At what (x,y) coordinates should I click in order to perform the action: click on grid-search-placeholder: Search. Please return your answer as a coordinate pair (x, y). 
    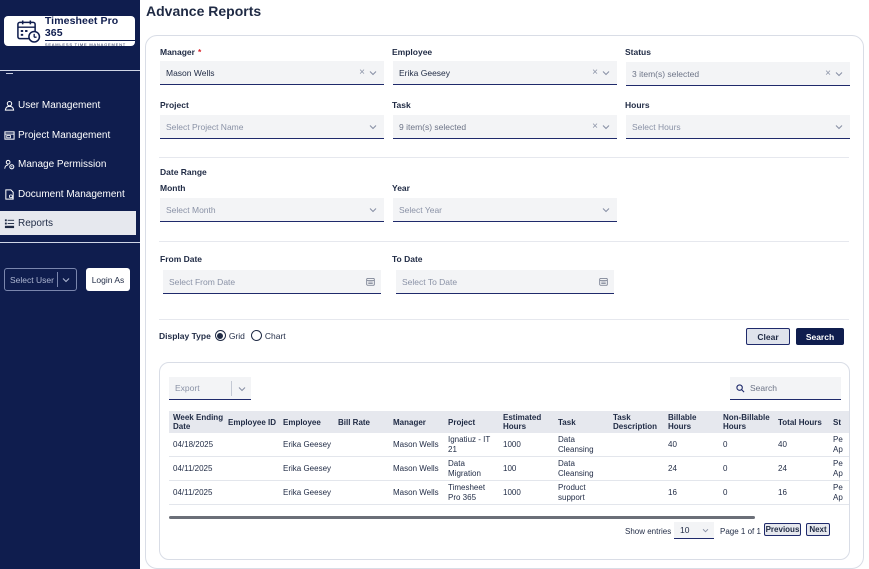
    Looking at the image, I should click on (763, 388).